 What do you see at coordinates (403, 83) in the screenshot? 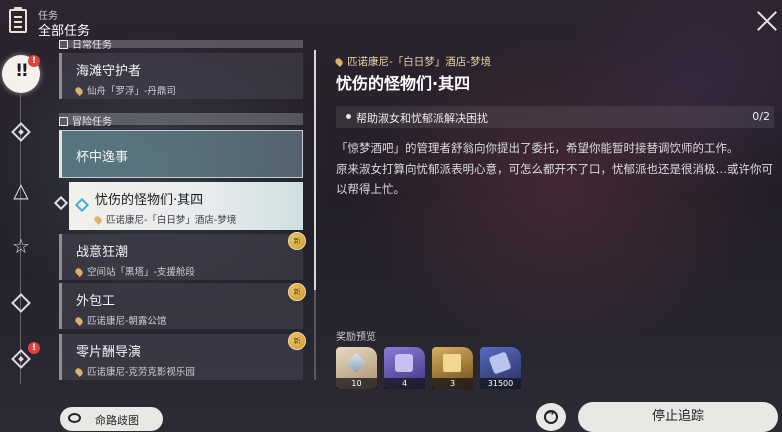
I see `detail-title: 忧伤的怪物们·其四` at bounding box center [403, 83].